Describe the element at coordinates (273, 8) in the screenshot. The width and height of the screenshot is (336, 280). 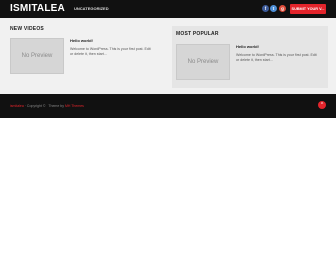
I see `twitter-icon: t` at that location.